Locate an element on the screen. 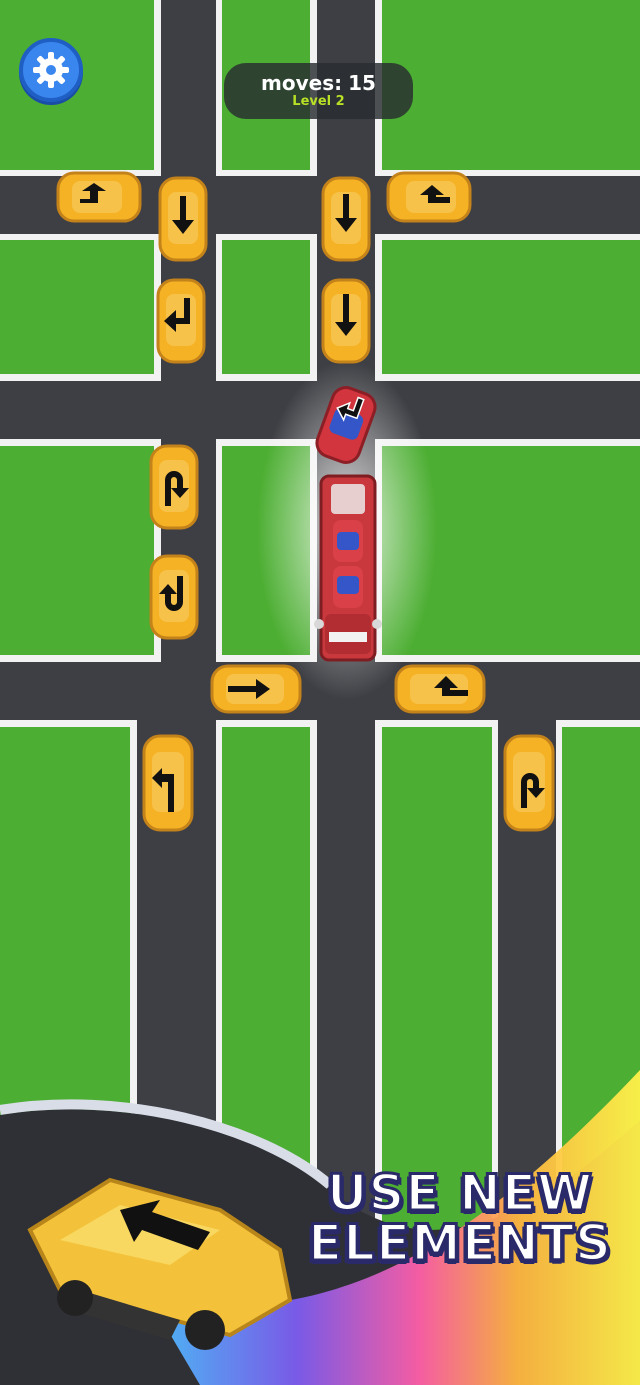 The height and width of the screenshot is (1385, 640). fire-truck is located at coordinates (348, 568).